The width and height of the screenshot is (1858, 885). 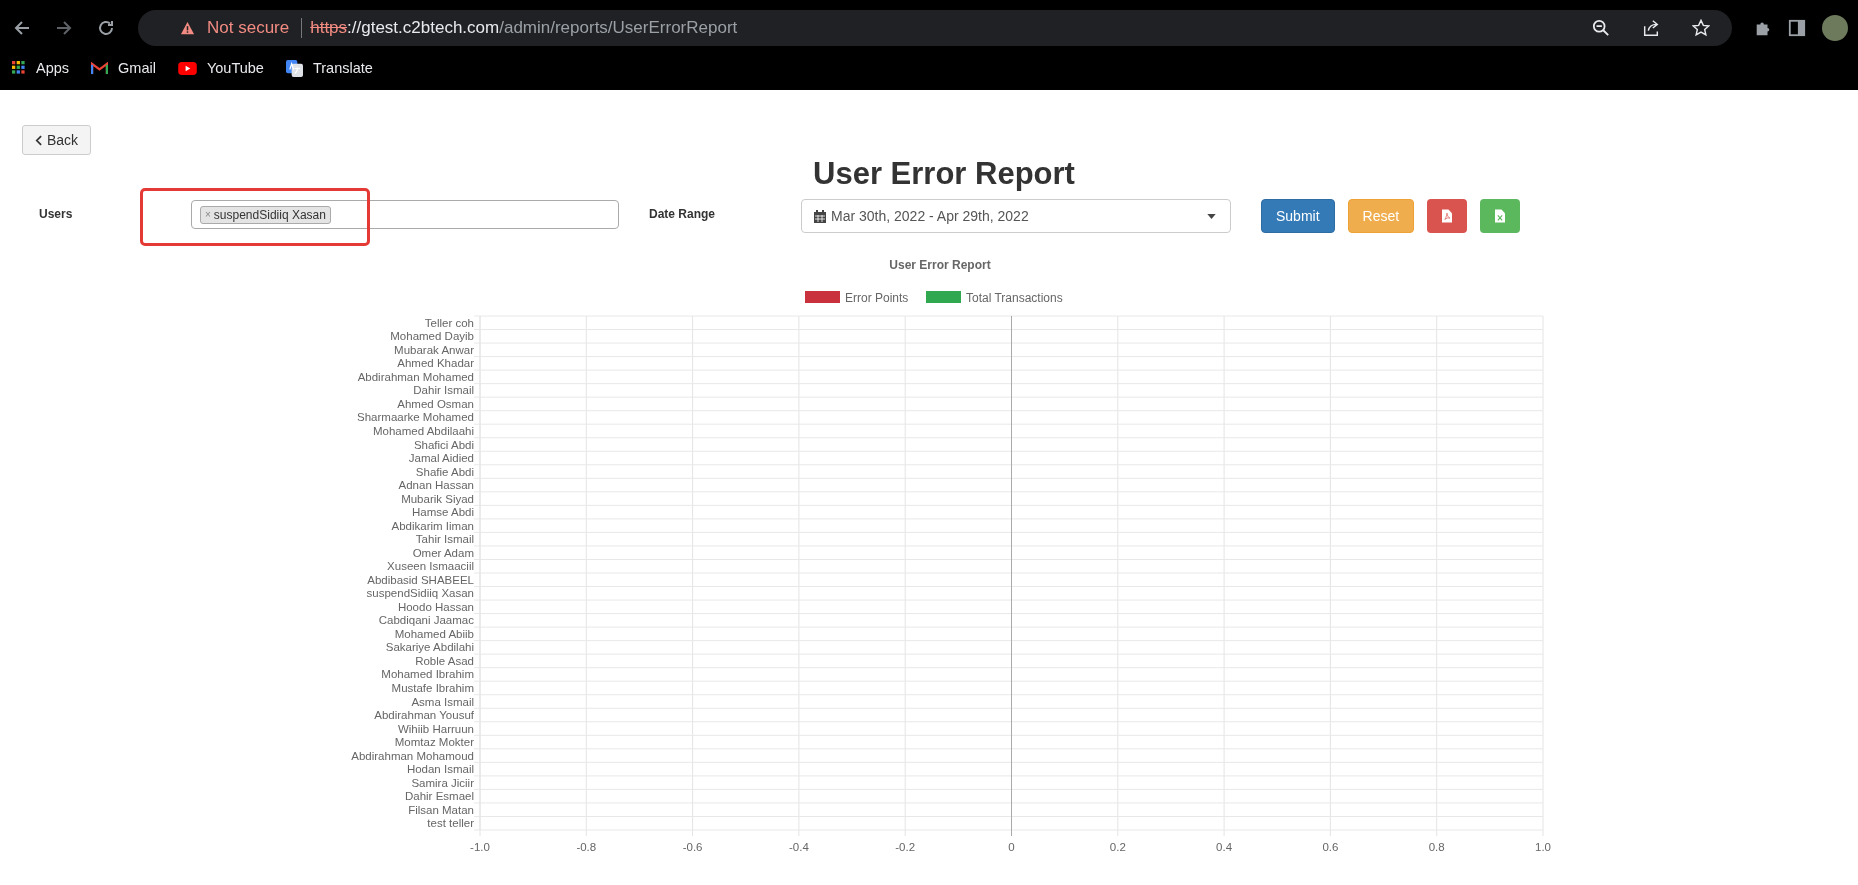 What do you see at coordinates (420, 593) in the screenshot?
I see `y-axis-label: suspendSidiiq Xasan` at bounding box center [420, 593].